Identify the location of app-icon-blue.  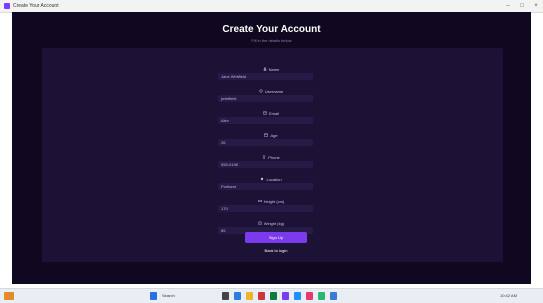
(297, 296).